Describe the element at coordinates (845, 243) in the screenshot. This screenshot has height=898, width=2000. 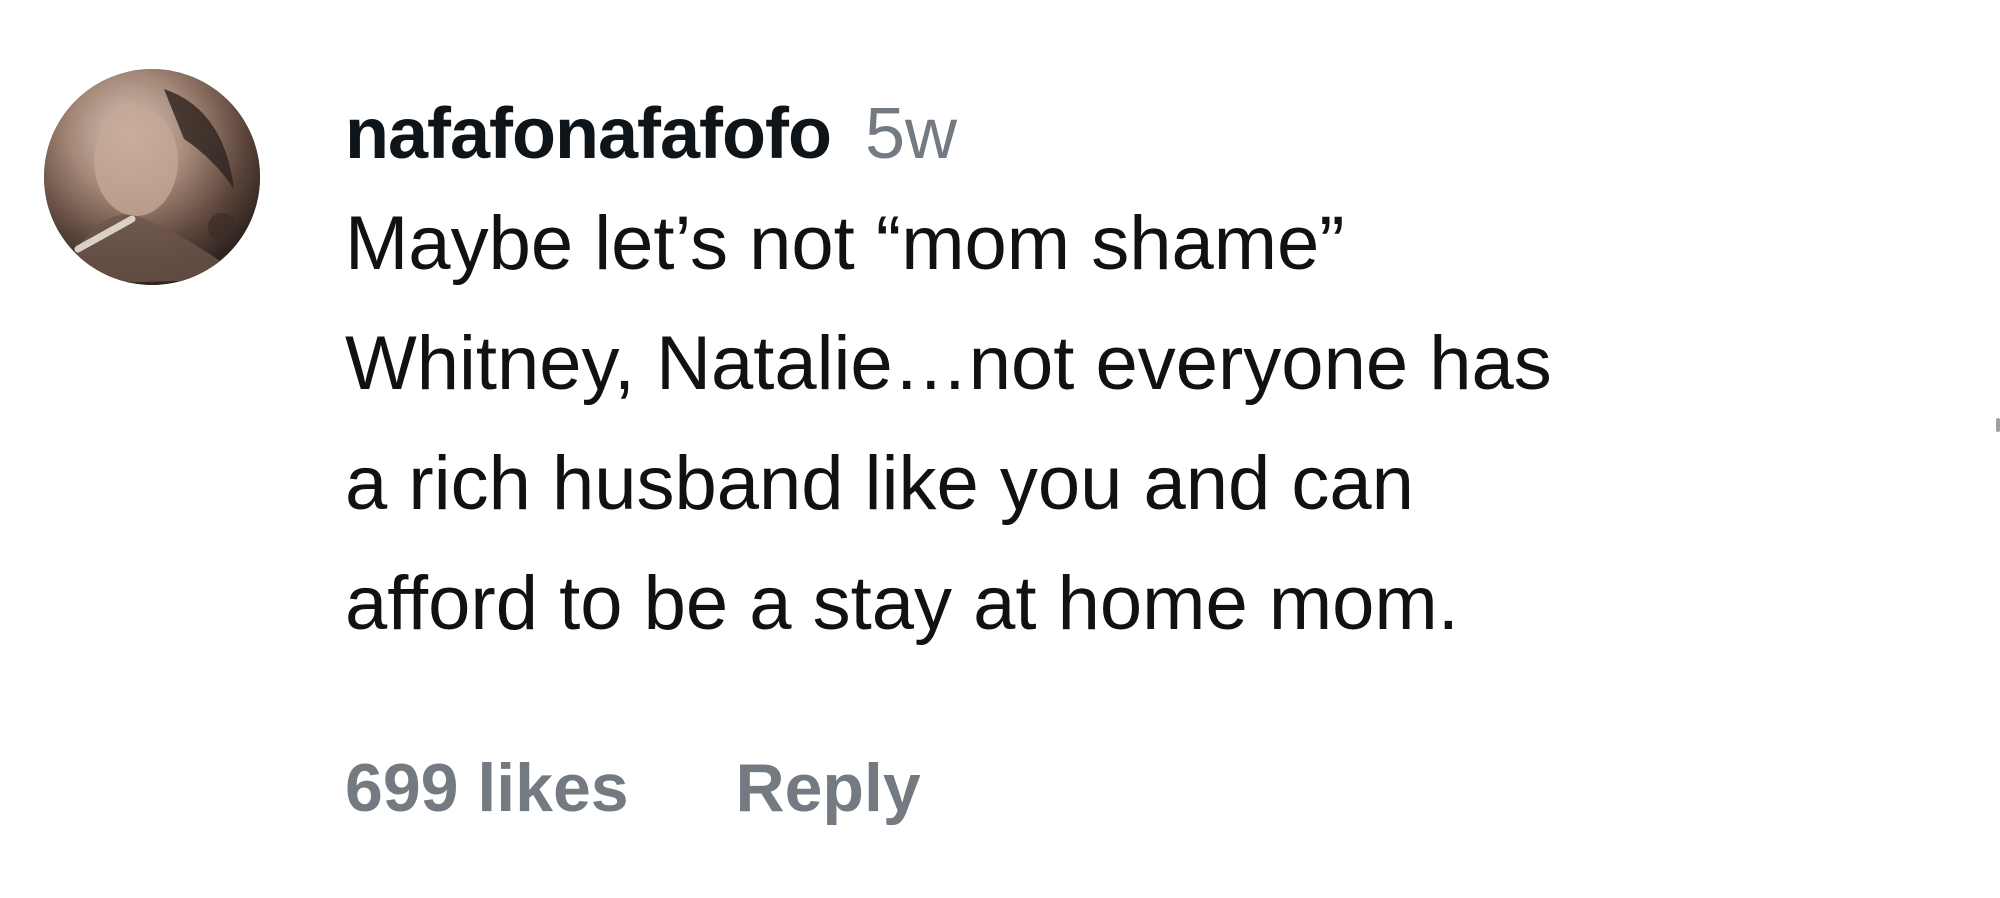
I see `comment-line: Maybe let’s not “mom shame”` at that location.